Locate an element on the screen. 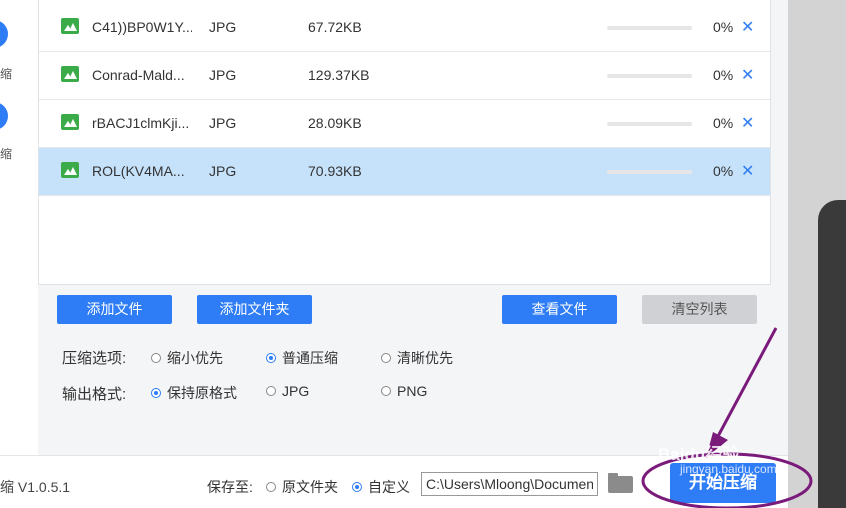 The height and width of the screenshot is (508, 846). background-photo is located at coordinates (817, 254).